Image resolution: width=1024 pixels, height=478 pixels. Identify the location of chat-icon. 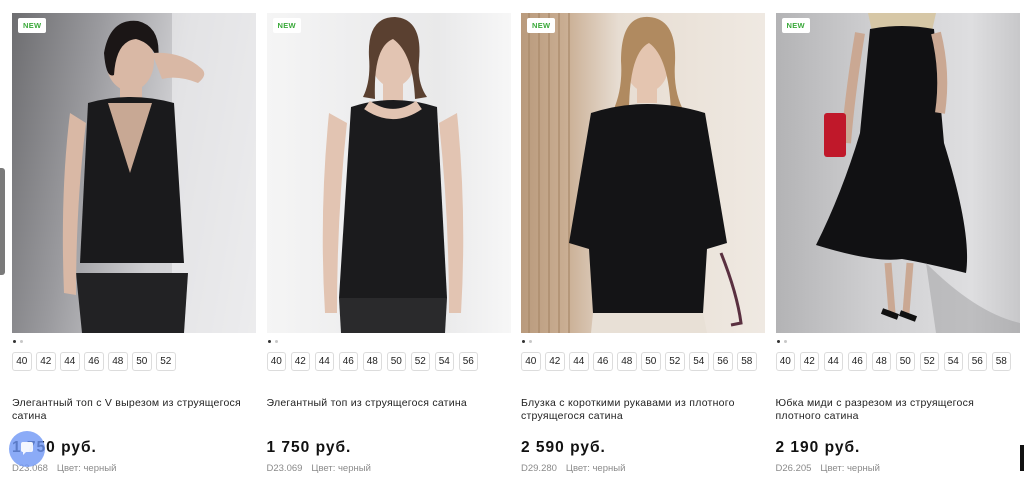
(27, 448).